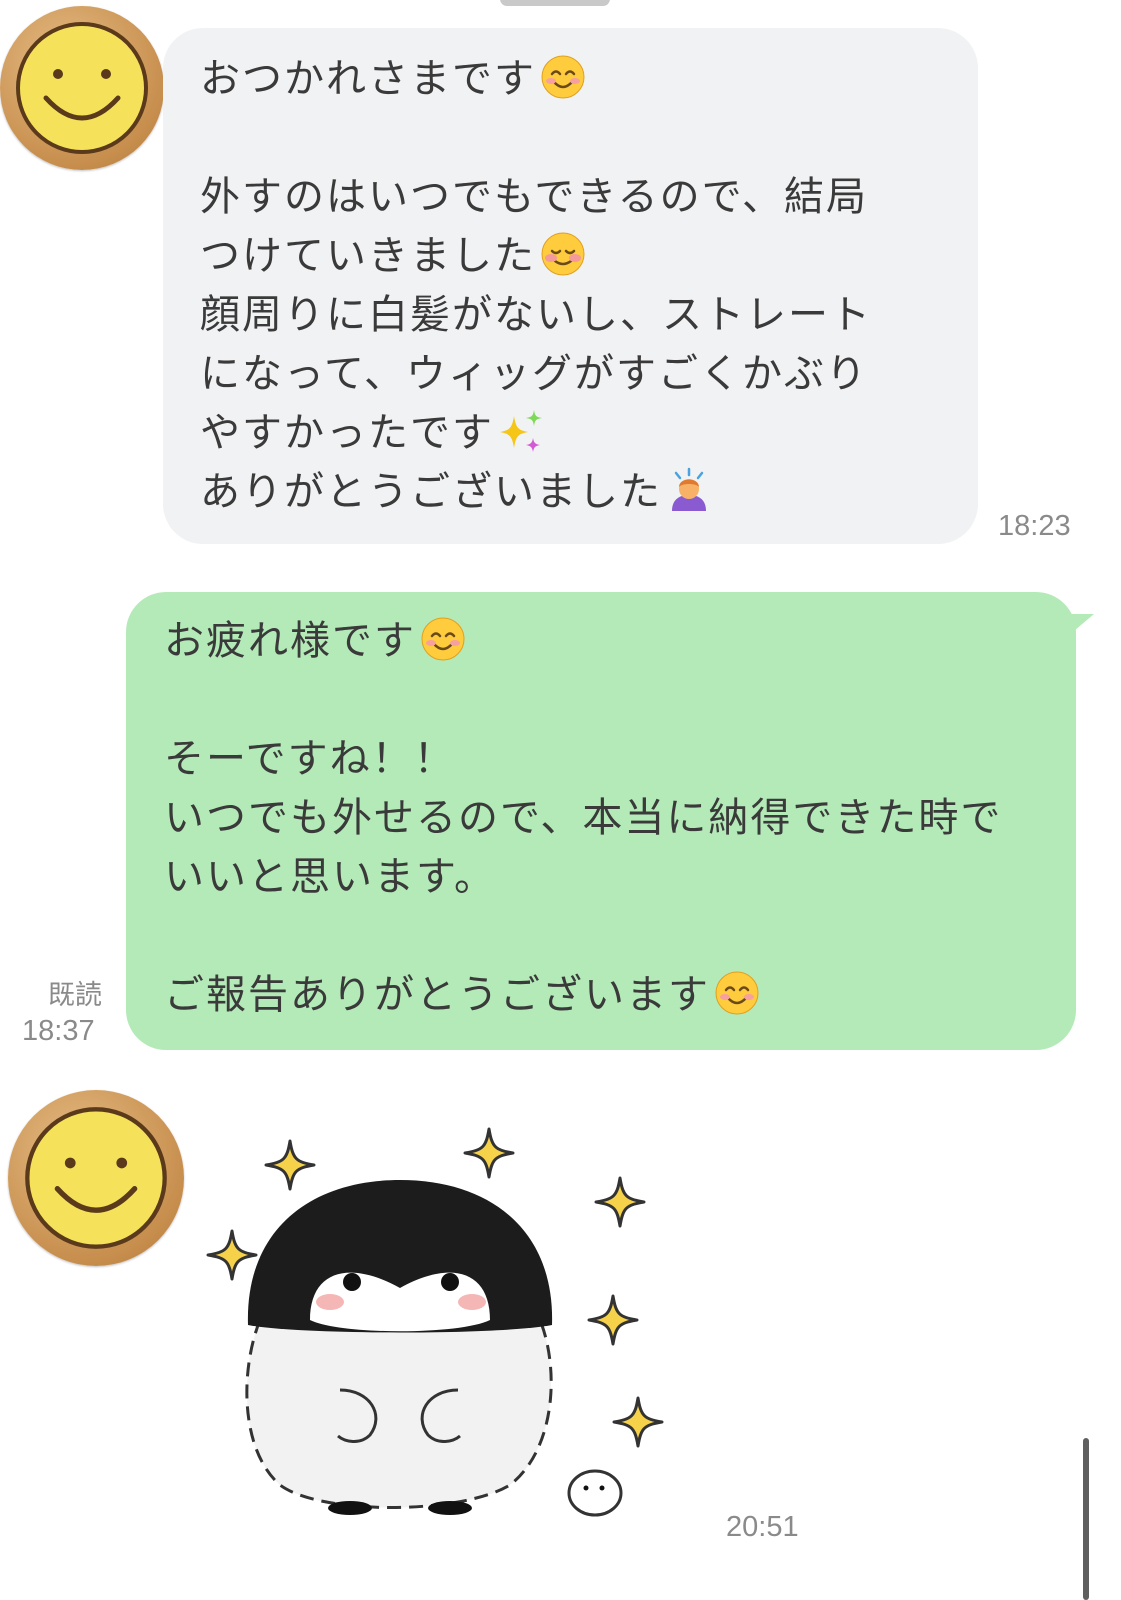 Image resolution: width=1121 pixels, height=1600 pixels. Describe the element at coordinates (563, 254) in the screenshot. I see `blushing-face-emoji-icon` at that location.